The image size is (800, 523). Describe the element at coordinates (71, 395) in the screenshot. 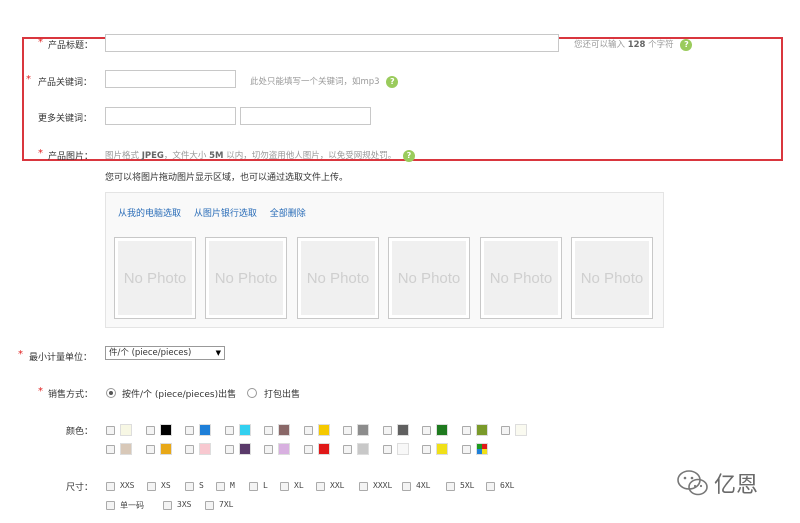

I see `sale-method-label: 销售方式：` at that location.